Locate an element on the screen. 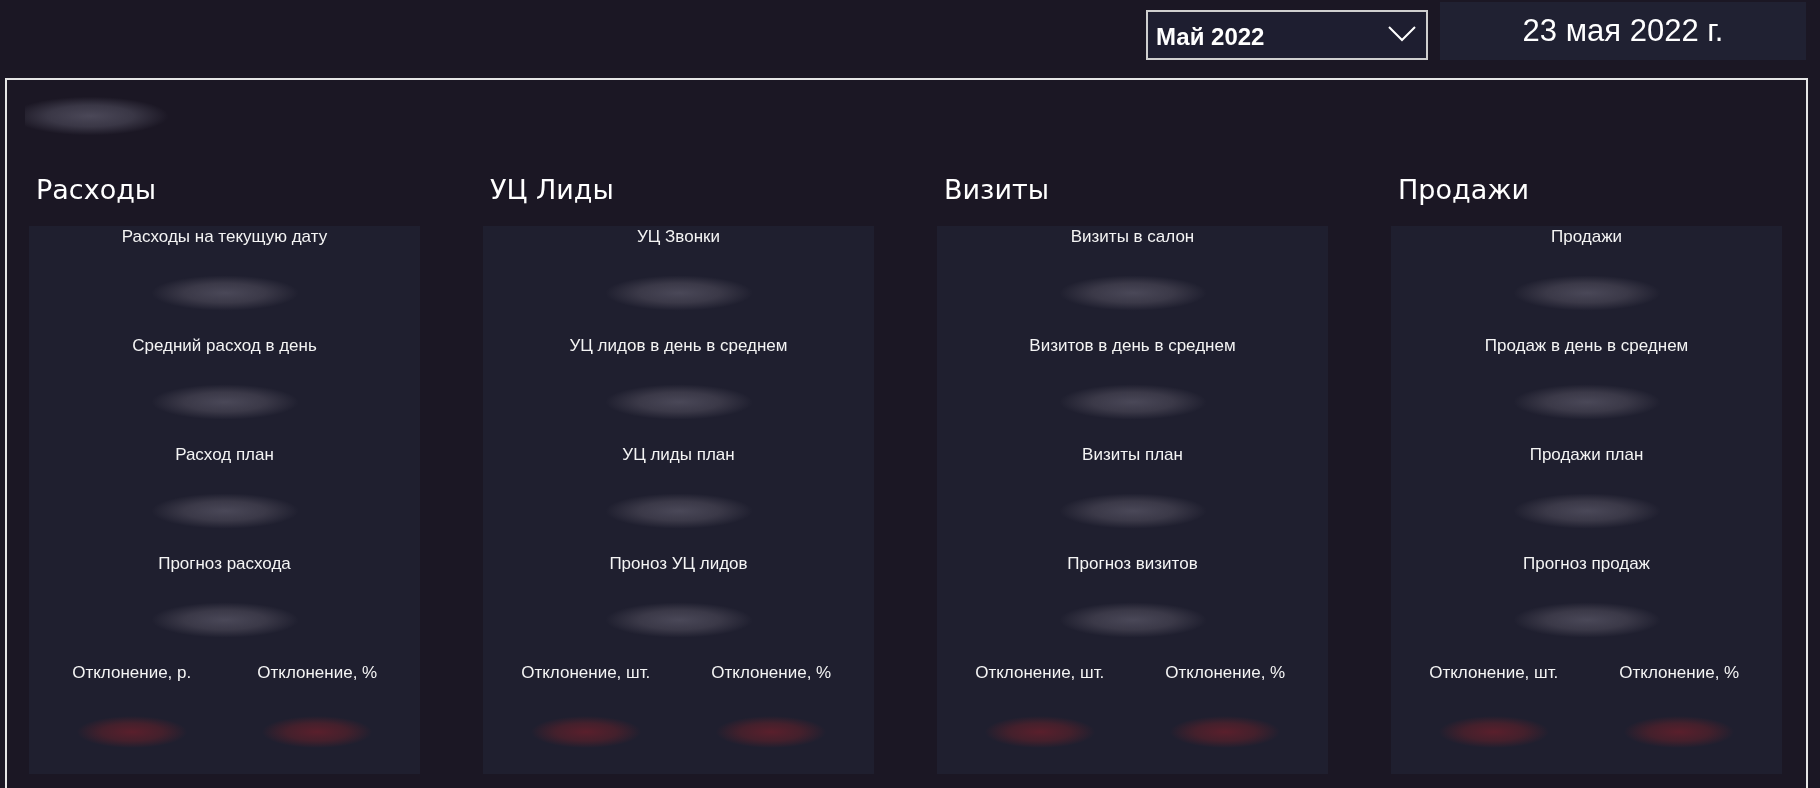 Image resolution: width=1820 pixels, height=788 pixels. metric-label: Расходы на текущую дату is located at coordinates (224, 237).